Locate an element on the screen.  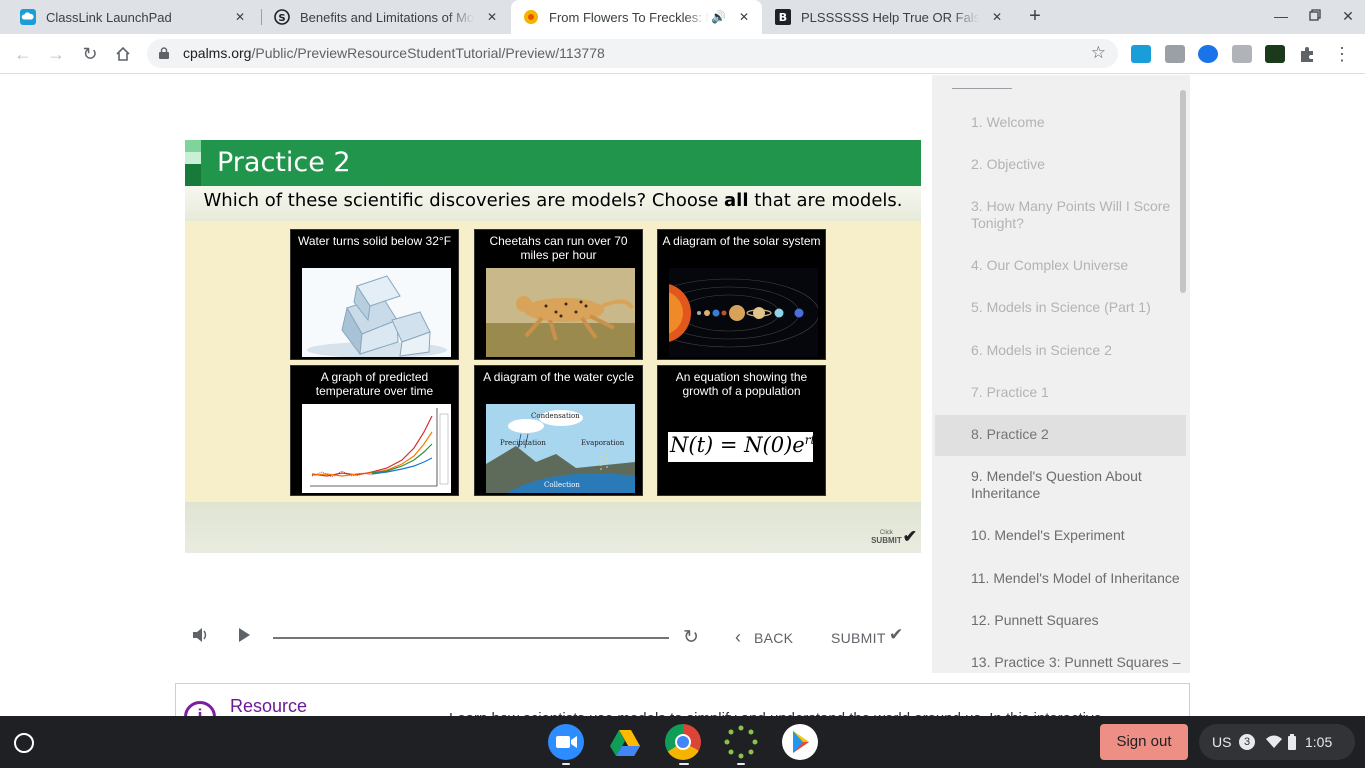
cast-extension-icon is located at coordinates (1175, 54).